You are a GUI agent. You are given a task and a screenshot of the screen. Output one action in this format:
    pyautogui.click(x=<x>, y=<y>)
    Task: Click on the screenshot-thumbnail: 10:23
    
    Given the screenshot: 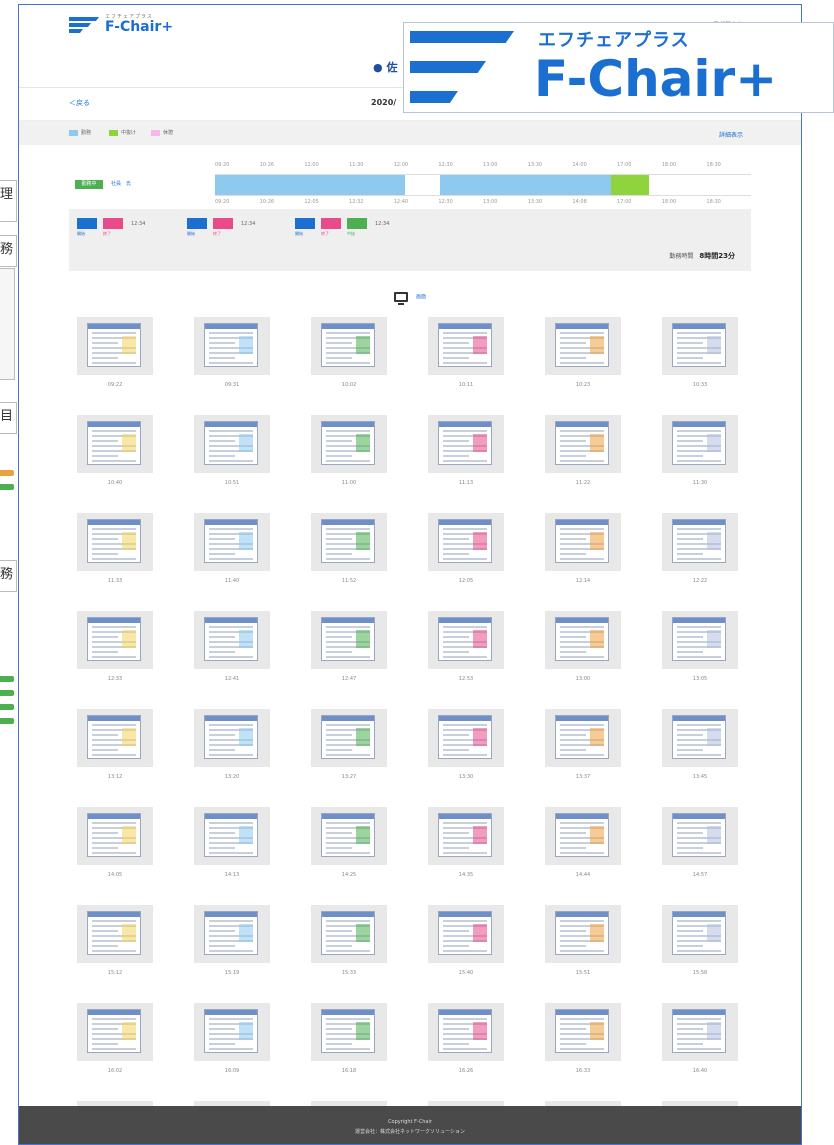 What is the action you would take?
    pyautogui.click(x=583, y=353)
    